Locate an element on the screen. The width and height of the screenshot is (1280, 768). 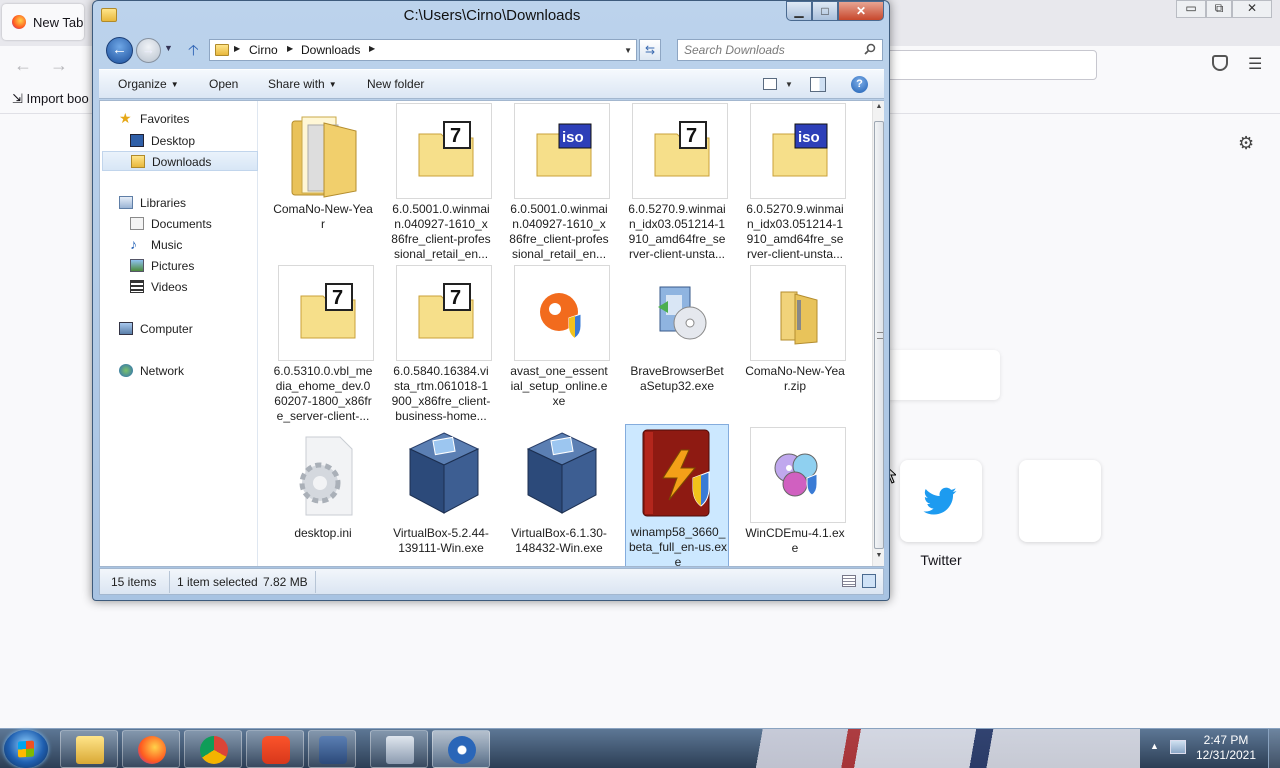
taskbar-virtualbox is located at coordinates (332, 749).